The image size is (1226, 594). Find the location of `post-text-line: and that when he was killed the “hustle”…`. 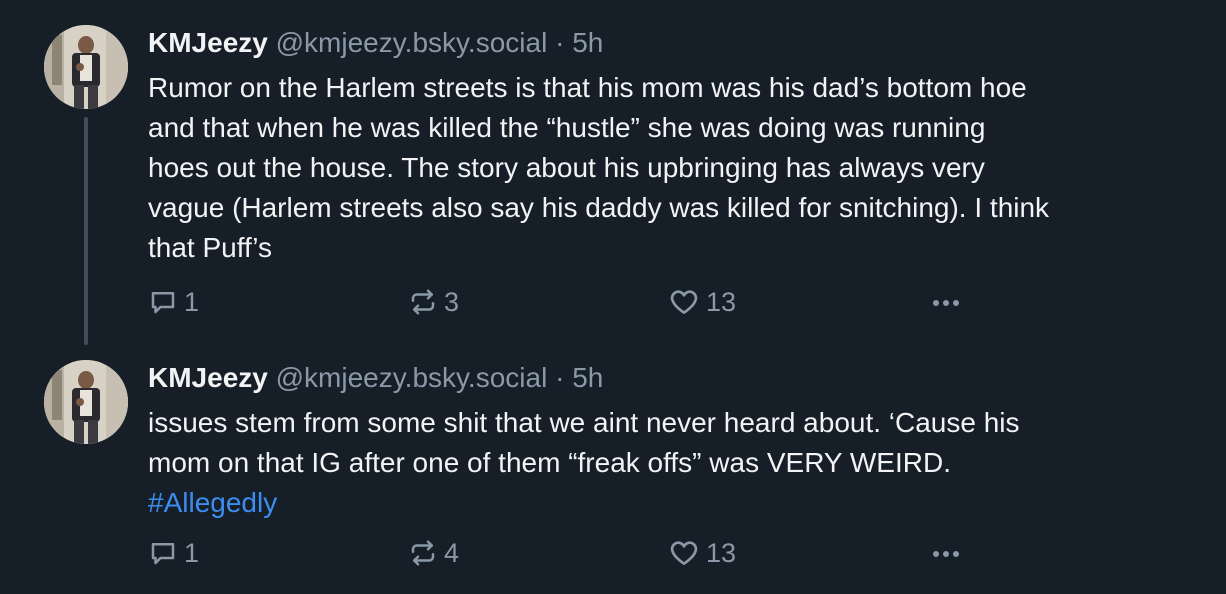

post-text-line: and that when he was killed the “hustle”… is located at coordinates (567, 127).